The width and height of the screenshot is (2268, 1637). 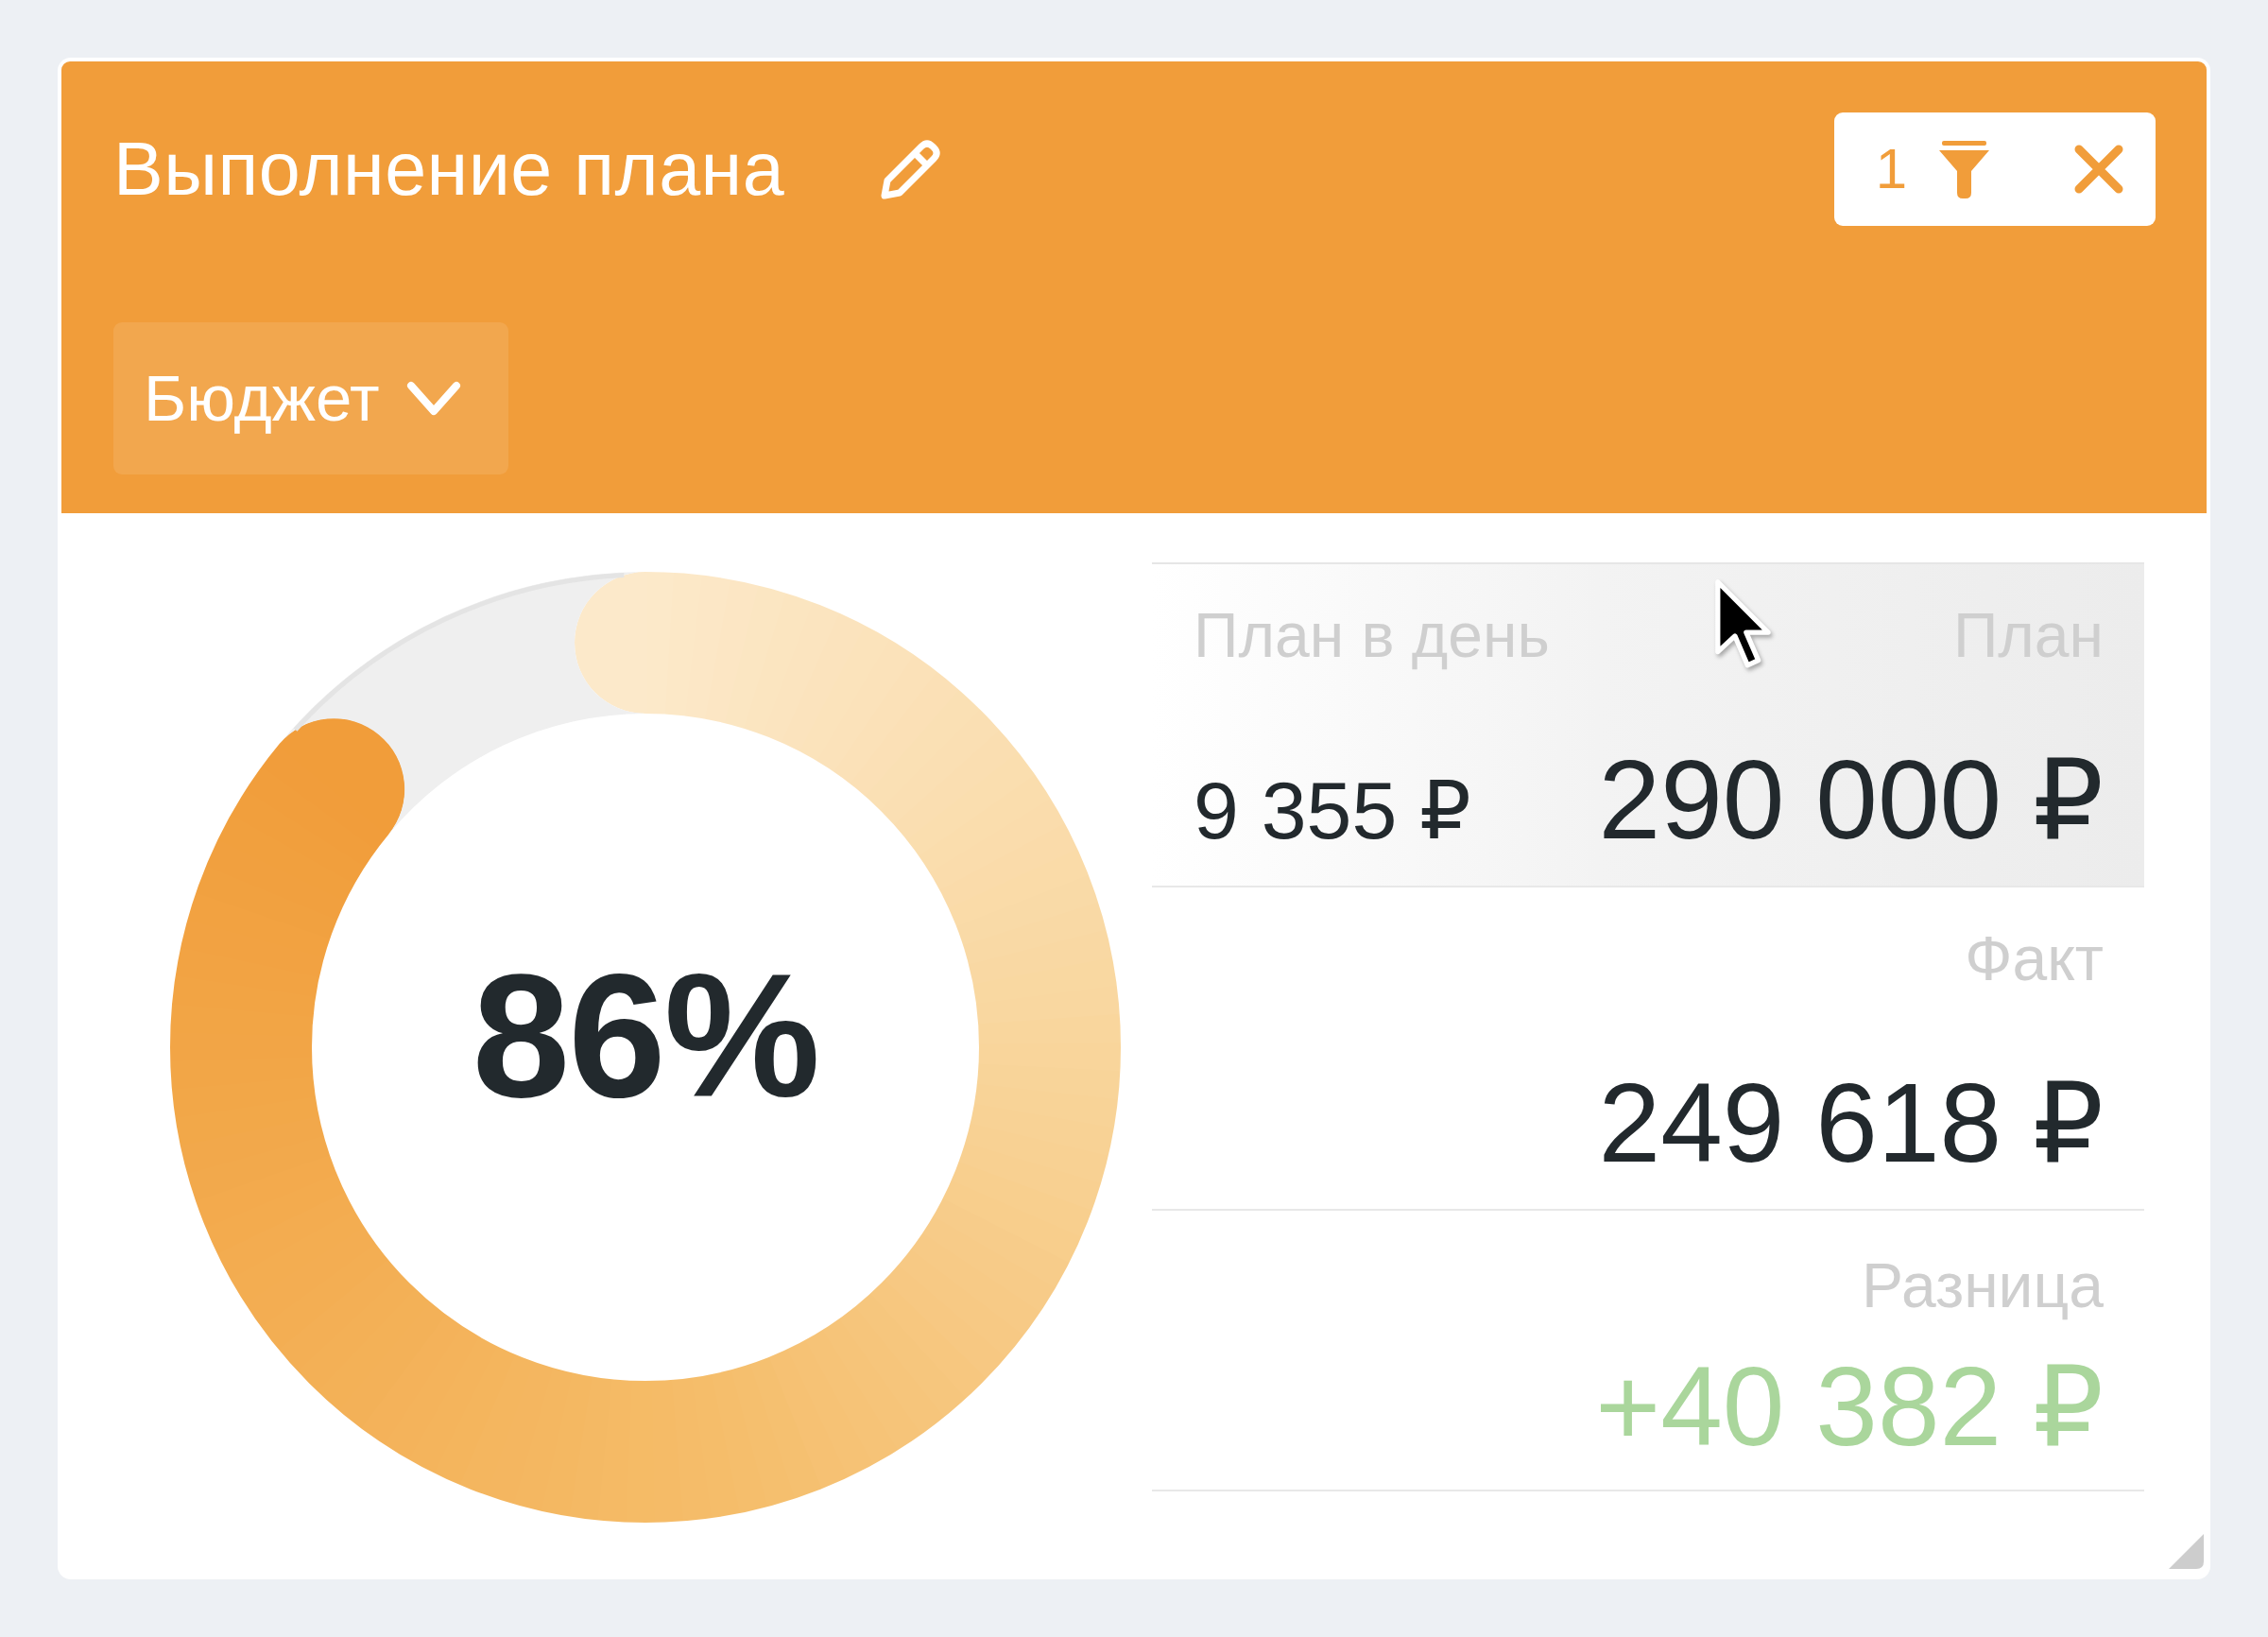 I want to click on funnel-icon, so click(x=1964, y=169).